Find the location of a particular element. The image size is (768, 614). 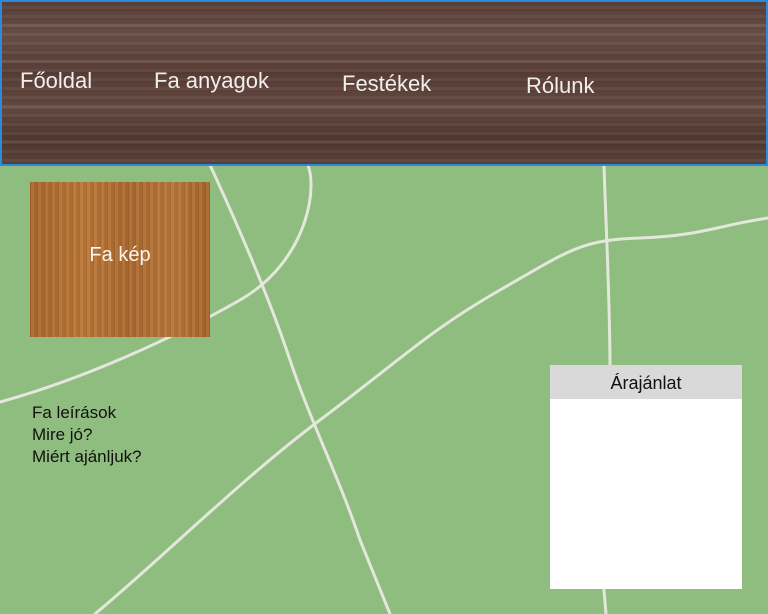

wood-description-block: Fa leírások Mire jó? Miért ajánljuk? is located at coordinates (87, 435).